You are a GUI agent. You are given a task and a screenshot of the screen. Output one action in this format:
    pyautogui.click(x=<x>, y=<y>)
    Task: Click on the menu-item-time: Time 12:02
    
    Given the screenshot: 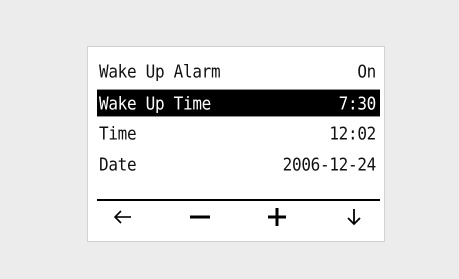 What is the action you would take?
    pyautogui.click(x=238, y=133)
    